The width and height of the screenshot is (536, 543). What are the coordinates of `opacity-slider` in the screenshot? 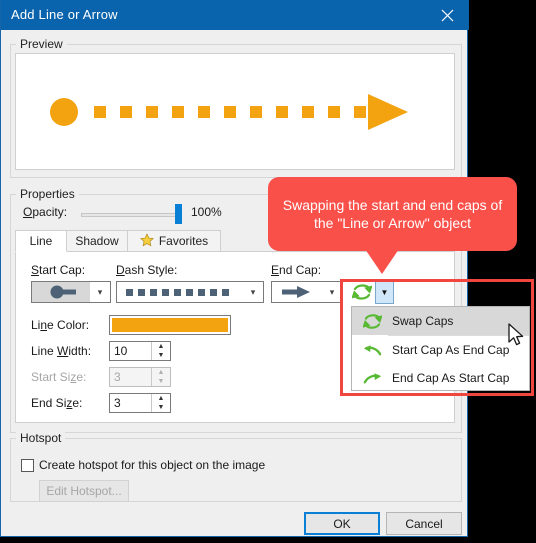 It's located at (131, 215).